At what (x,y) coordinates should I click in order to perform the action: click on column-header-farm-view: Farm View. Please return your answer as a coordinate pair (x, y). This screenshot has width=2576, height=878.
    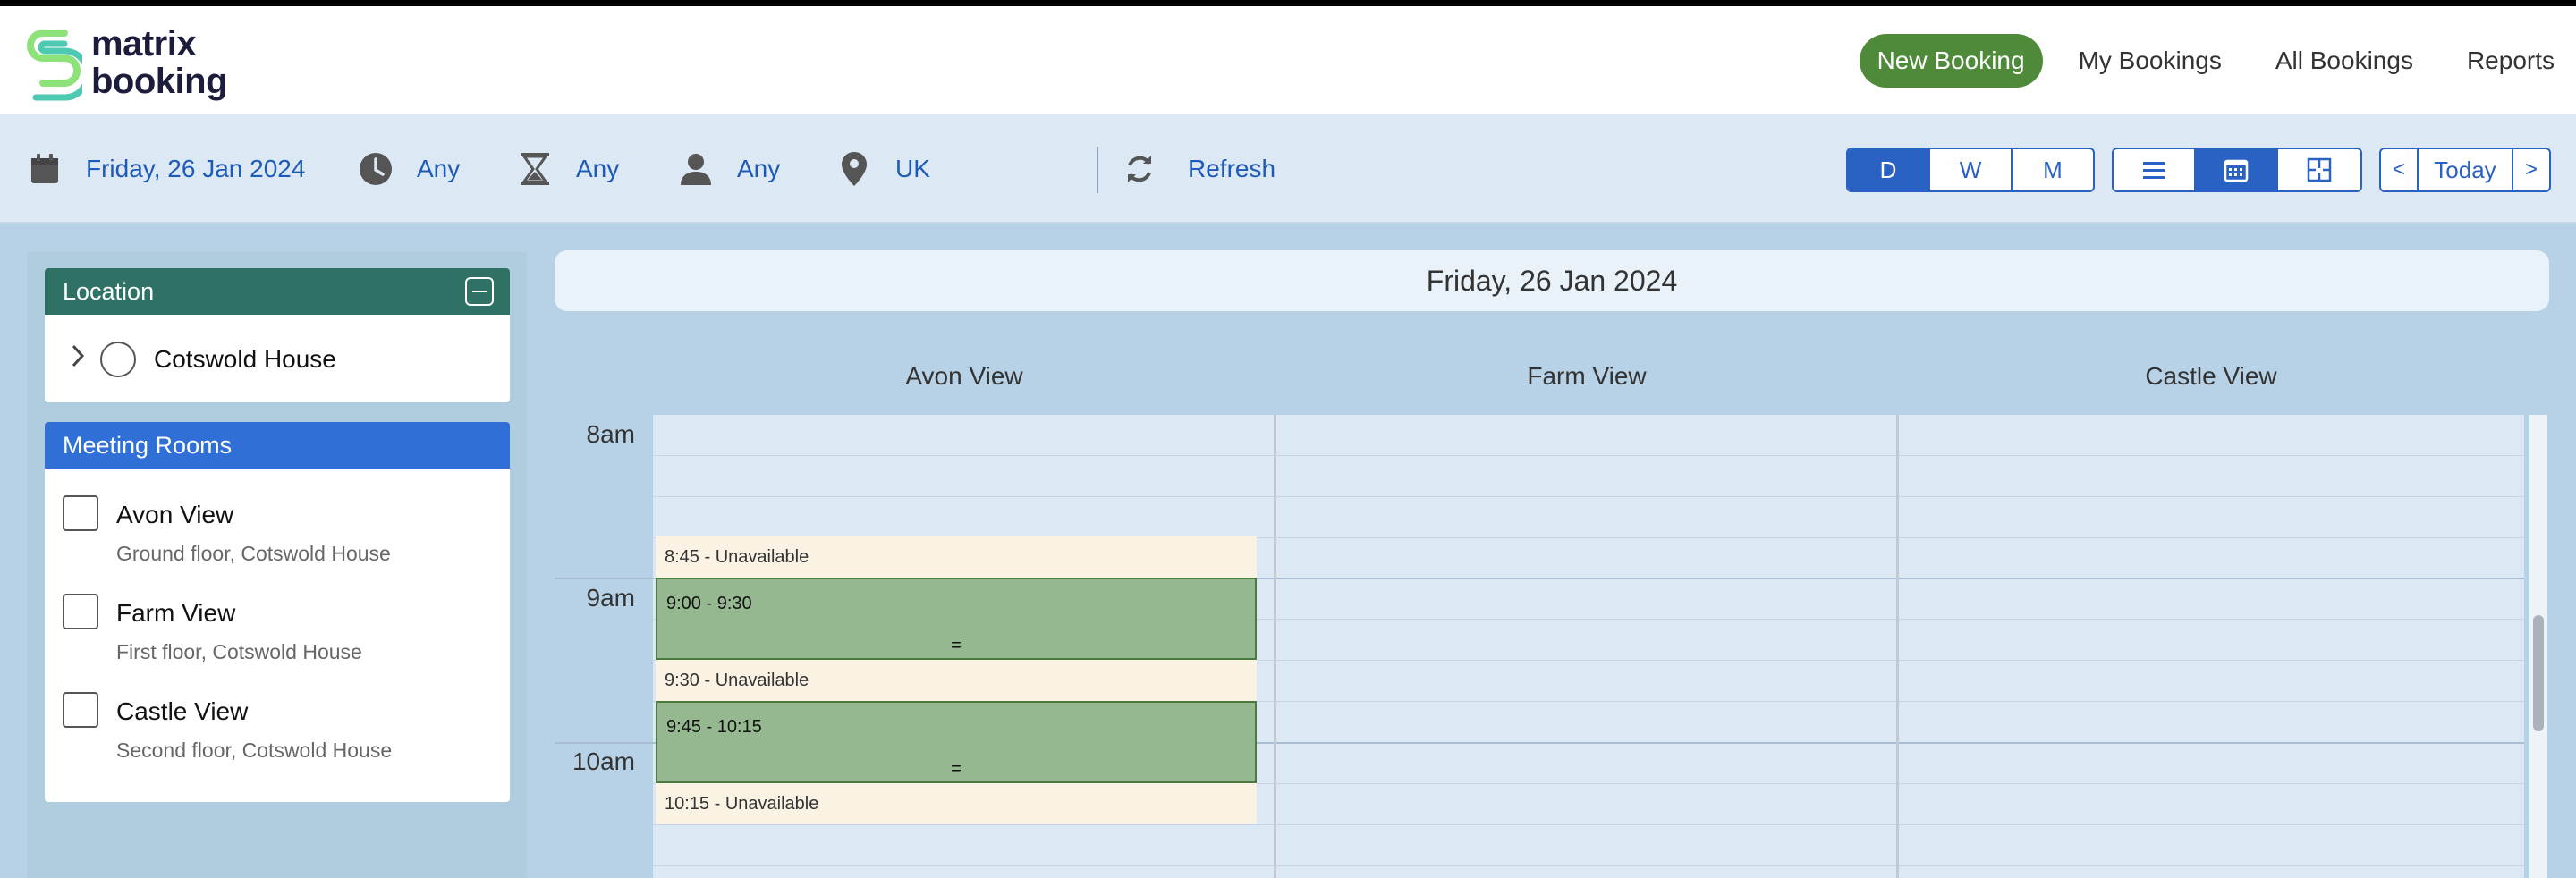
    Looking at the image, I should click on (1586, 376).